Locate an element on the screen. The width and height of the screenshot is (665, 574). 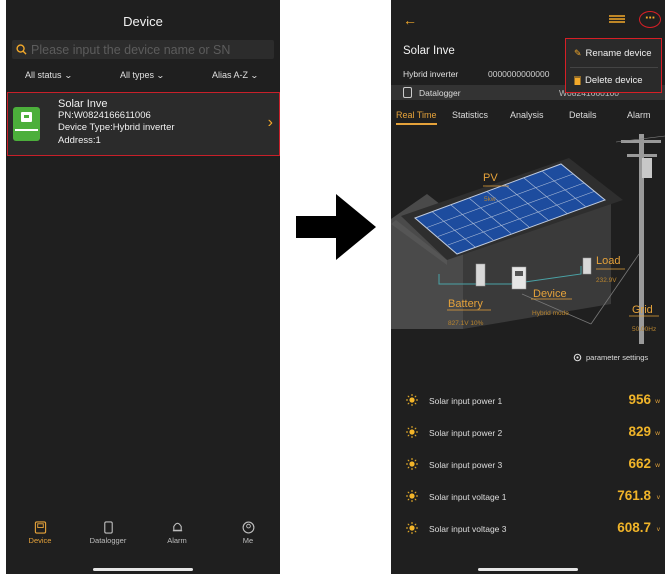
gear-icon is located at coordinates (577, 357).